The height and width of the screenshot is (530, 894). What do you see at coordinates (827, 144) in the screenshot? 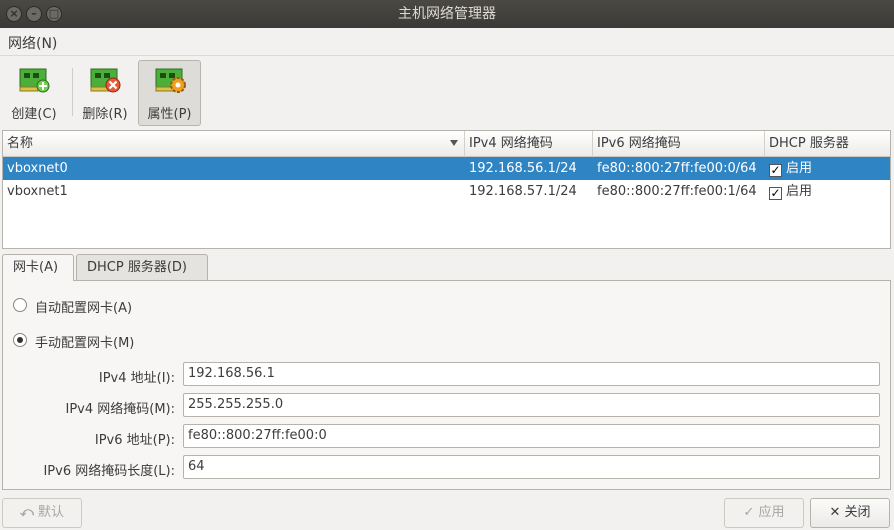
I see `column-header-dhcp: DHCP 服务器` at bounding box center [827, 144].